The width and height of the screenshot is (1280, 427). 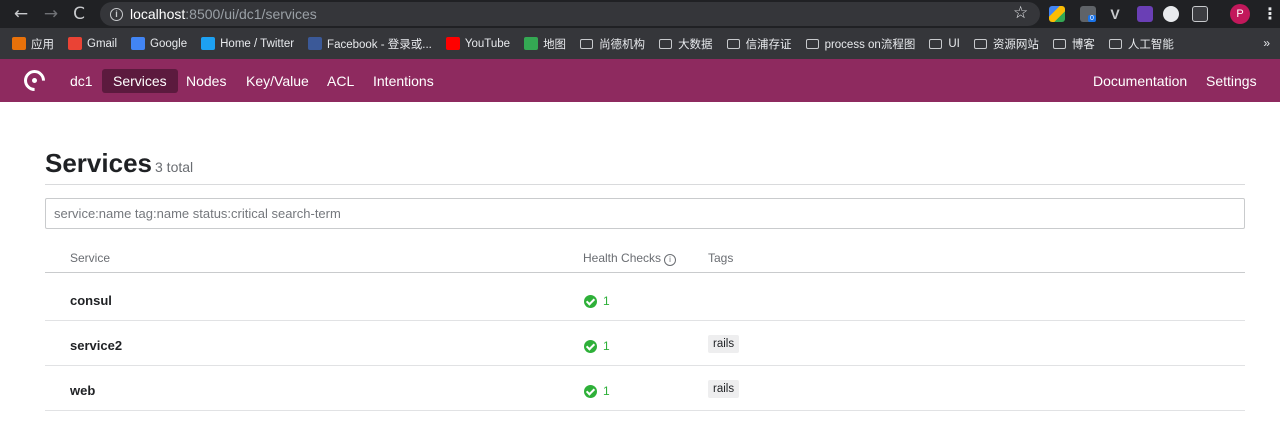 I want to click on datacenter-selector: dc1, so click(x=81, y=81).